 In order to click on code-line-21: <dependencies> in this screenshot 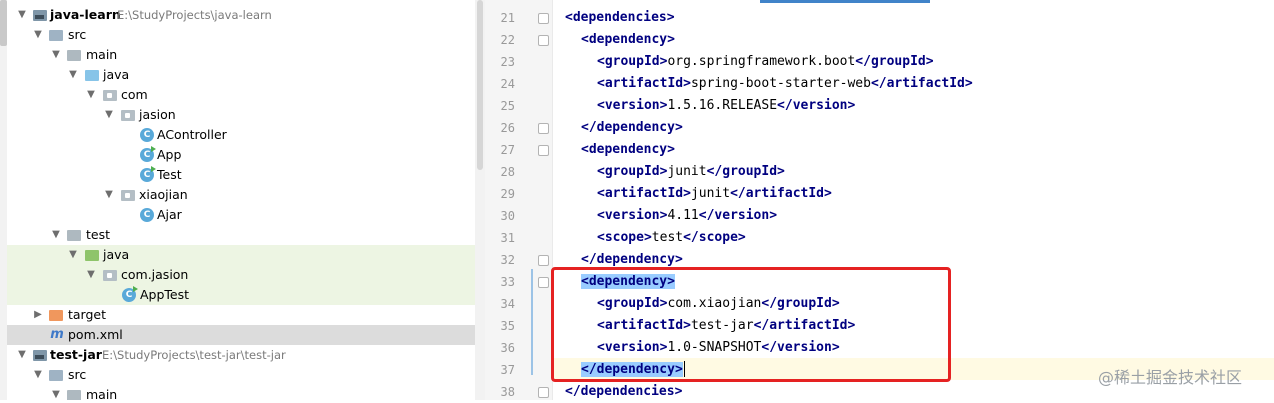, I will do `click(620, 18)`.